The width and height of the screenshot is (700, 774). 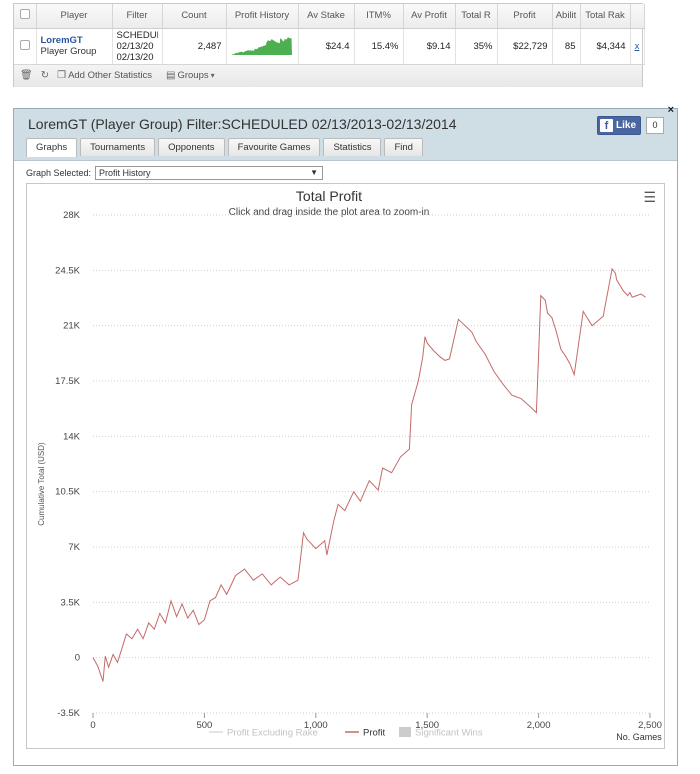 What do you see at coordinates (314, 172) in the screenshot?
I see `dropdown-arrow-icon: ▼` at bounding box center [314, 172].